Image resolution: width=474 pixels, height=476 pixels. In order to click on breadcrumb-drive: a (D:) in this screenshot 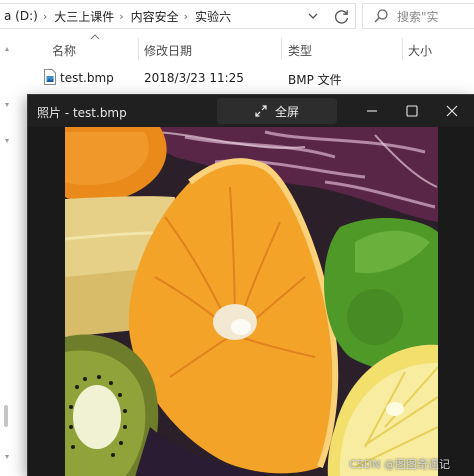, I will do `click(20, 16)`.